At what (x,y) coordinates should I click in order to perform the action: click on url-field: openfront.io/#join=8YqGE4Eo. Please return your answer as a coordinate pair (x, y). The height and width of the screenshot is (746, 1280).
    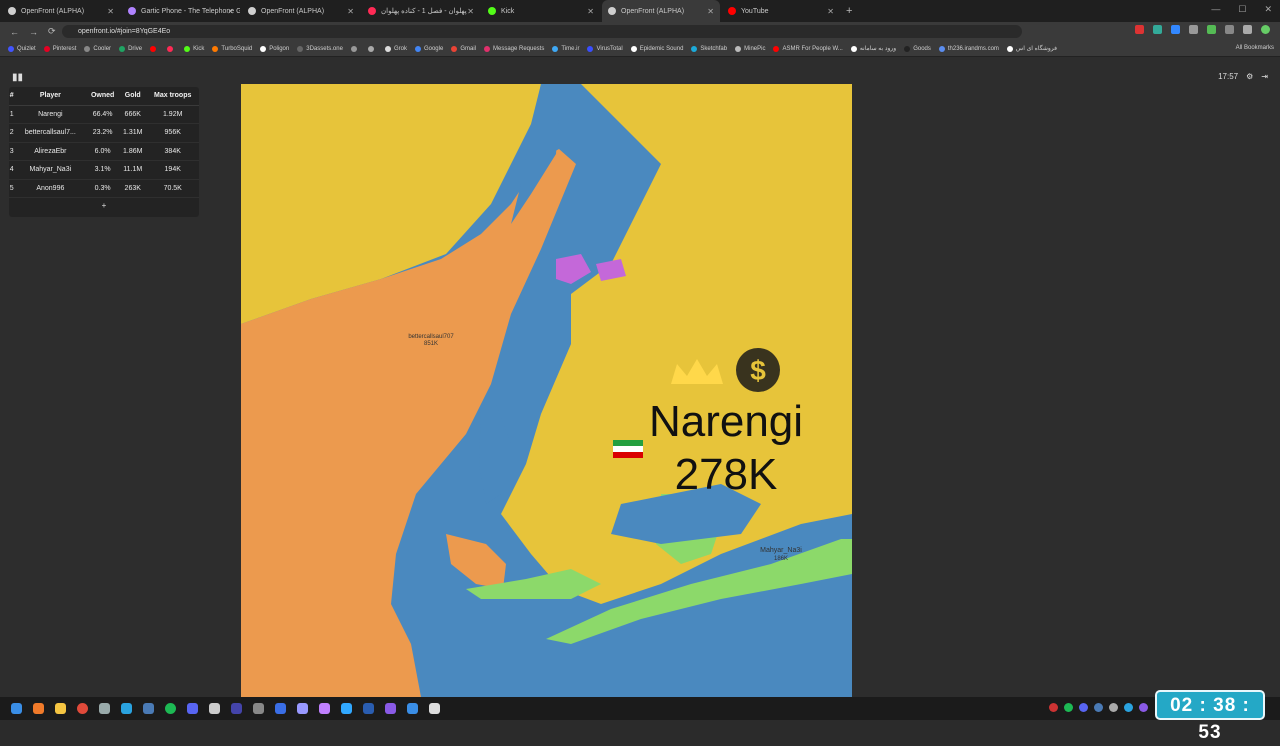
    Looking at the image, I should click on (542, 31).